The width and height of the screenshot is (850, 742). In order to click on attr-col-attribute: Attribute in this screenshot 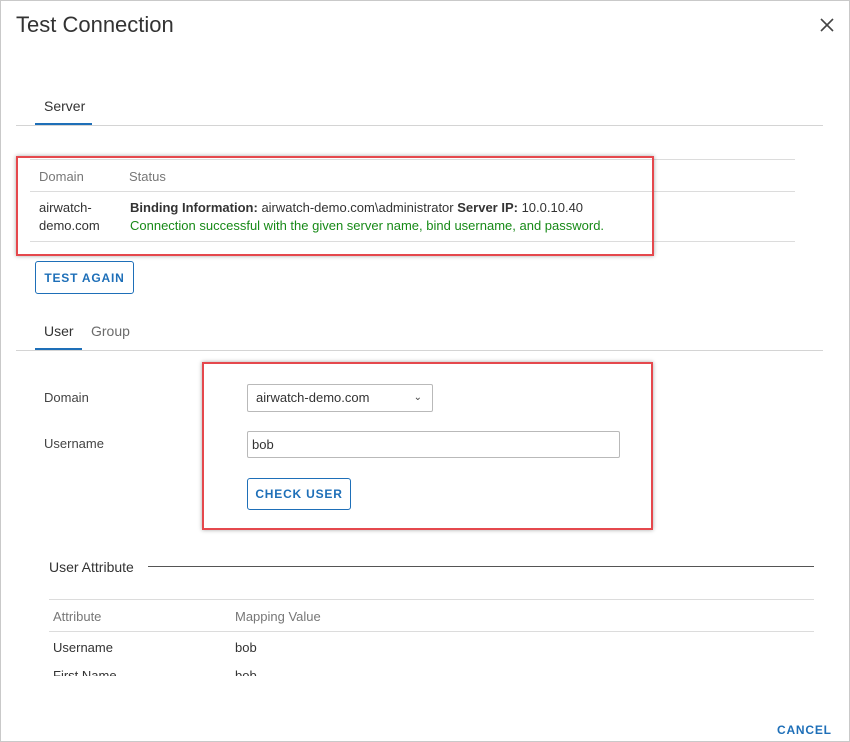, I will do `click(77, 616)`.